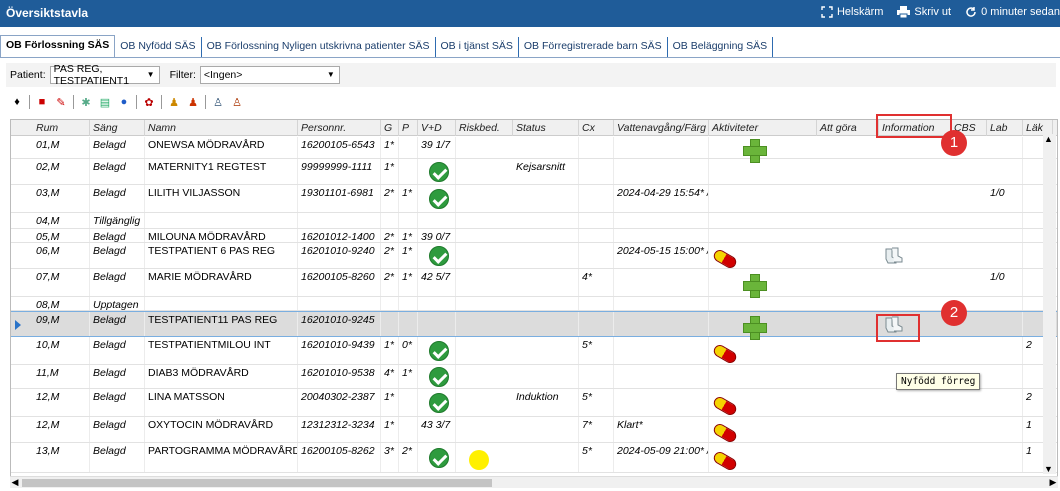 This screenshot has width=1060, height=491. What do you see at coordinates (534, 221) in the screenshot?
I see `table-row: 04,M Tillgänglig` at bounding box center [534, 221].